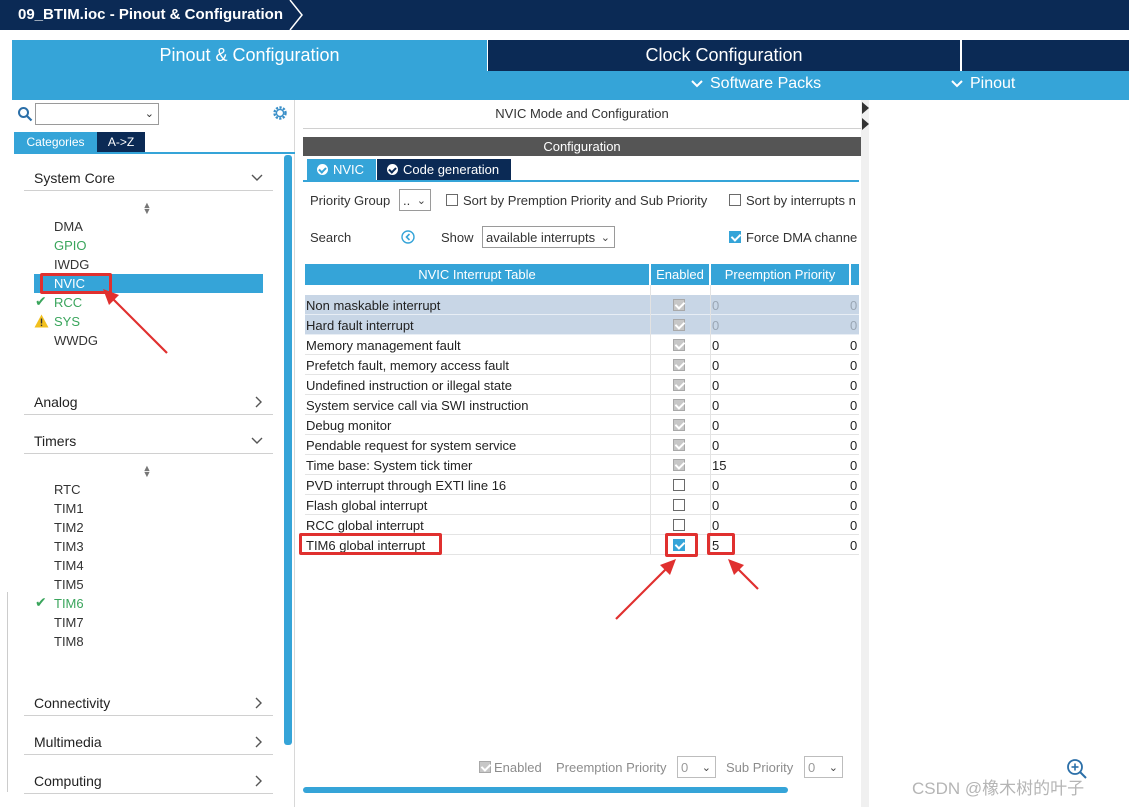  What do you see at coordinates (341, 169) in the screenshot?
I see `tab-nvic: NVIC` at bounding box center [341, 169].